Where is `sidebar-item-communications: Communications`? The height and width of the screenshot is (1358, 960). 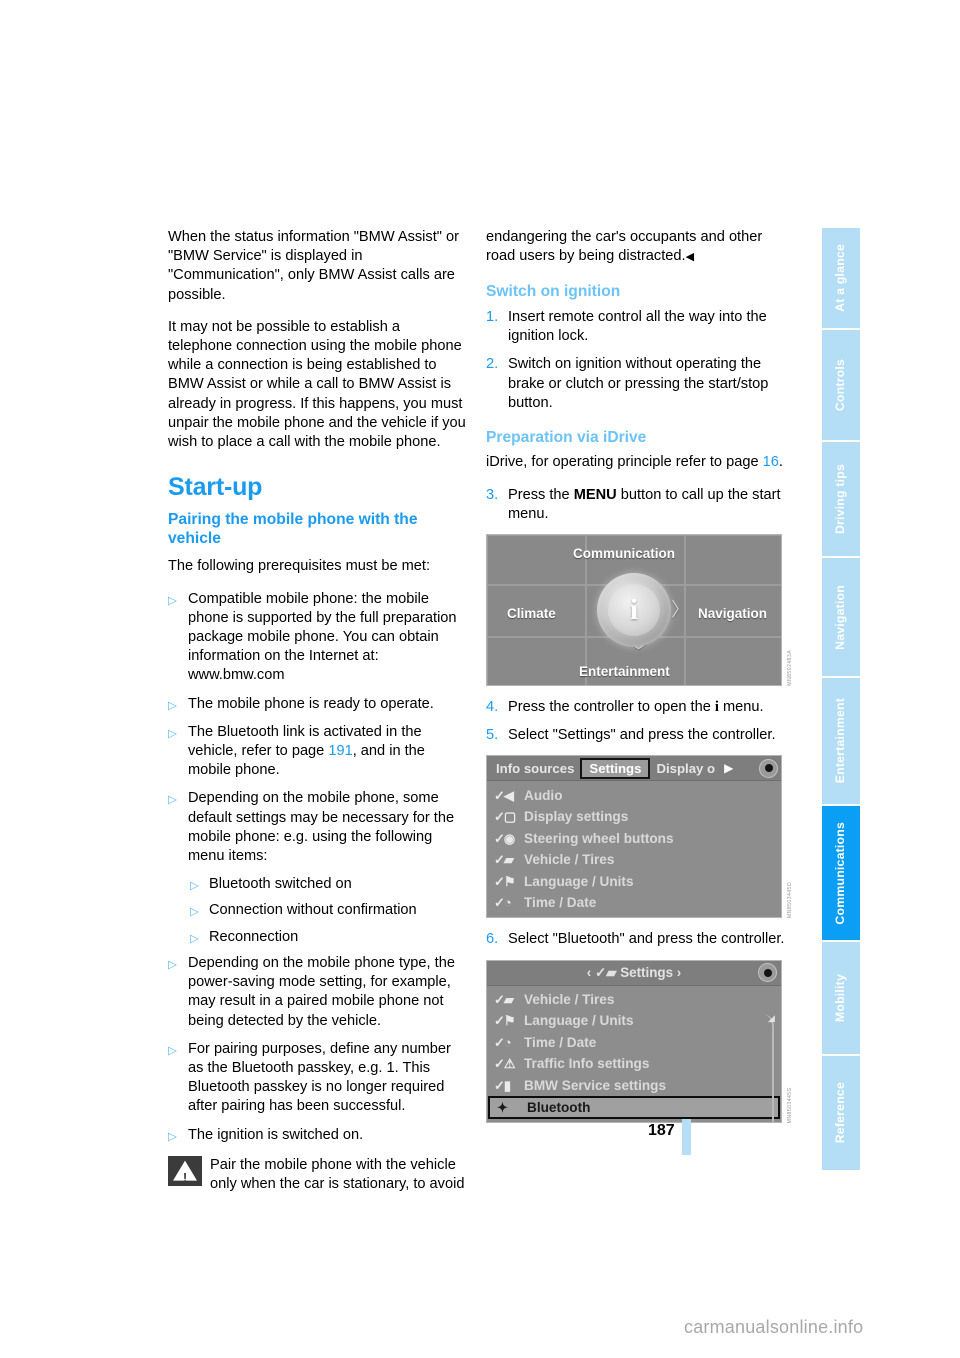
sidebar-item-communications: Communications is located at coordinates (841, 873).